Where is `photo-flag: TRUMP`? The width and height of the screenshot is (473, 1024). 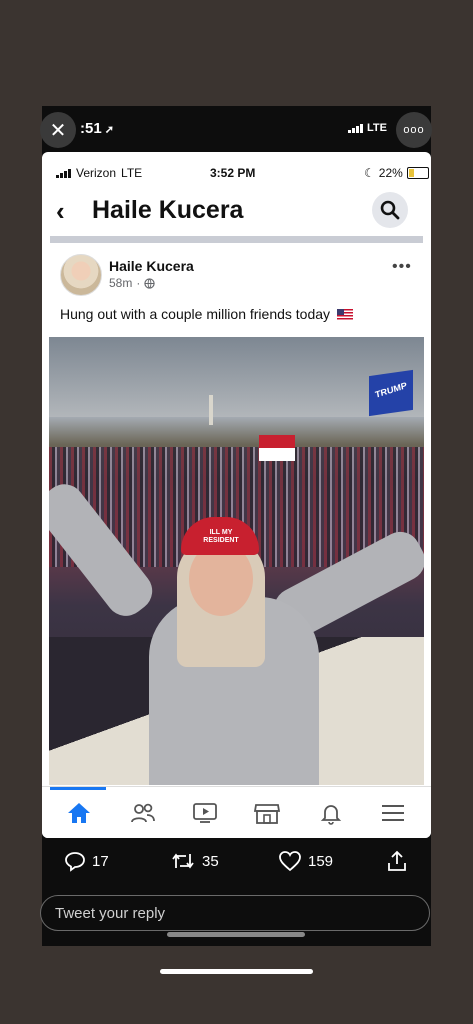 photo-flag: TRUMP is located at coordinates (391, 393).